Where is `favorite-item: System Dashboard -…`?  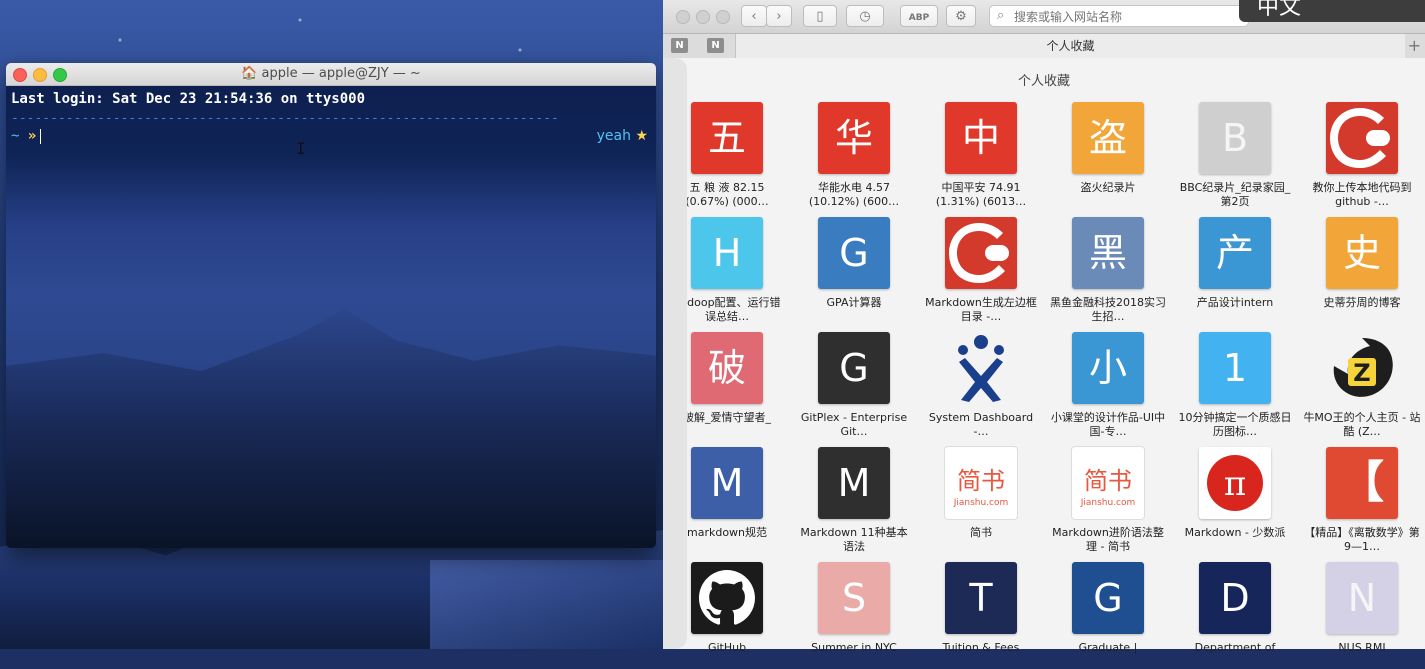 favorite-item: System Dashboard -… is located at coordinates (981, 385).